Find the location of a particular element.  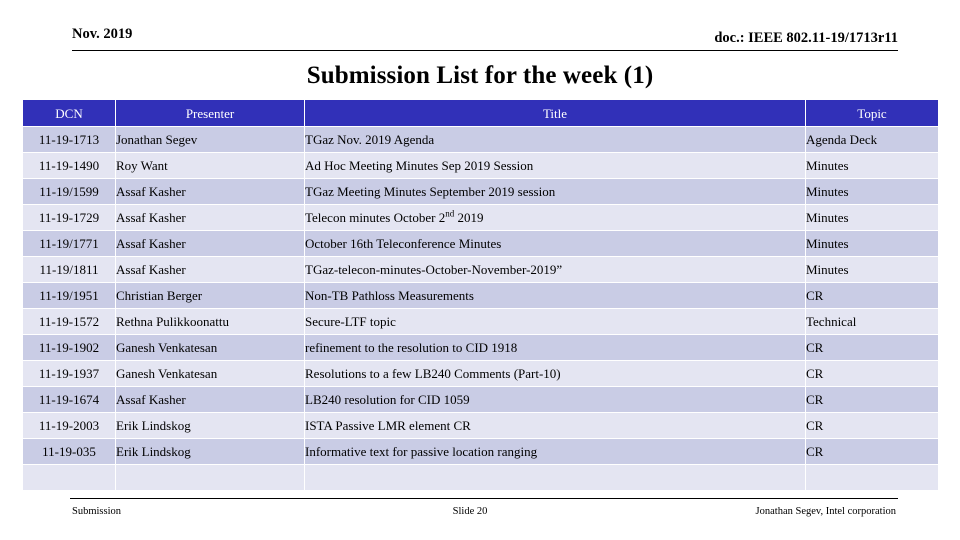

header-date: Nov. 2019 is located at coordinates (102, 34).